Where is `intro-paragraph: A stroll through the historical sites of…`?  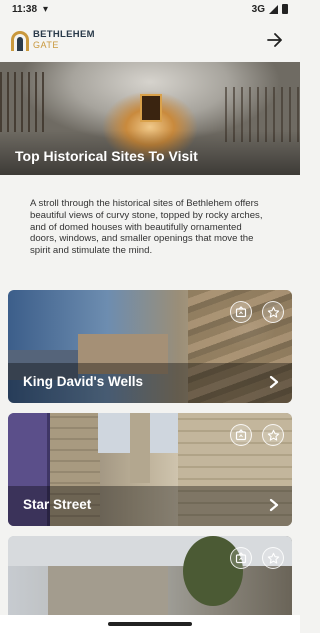
intro-paragraph: A stroll through the historical sites of… is located at coordinates (146, 227).